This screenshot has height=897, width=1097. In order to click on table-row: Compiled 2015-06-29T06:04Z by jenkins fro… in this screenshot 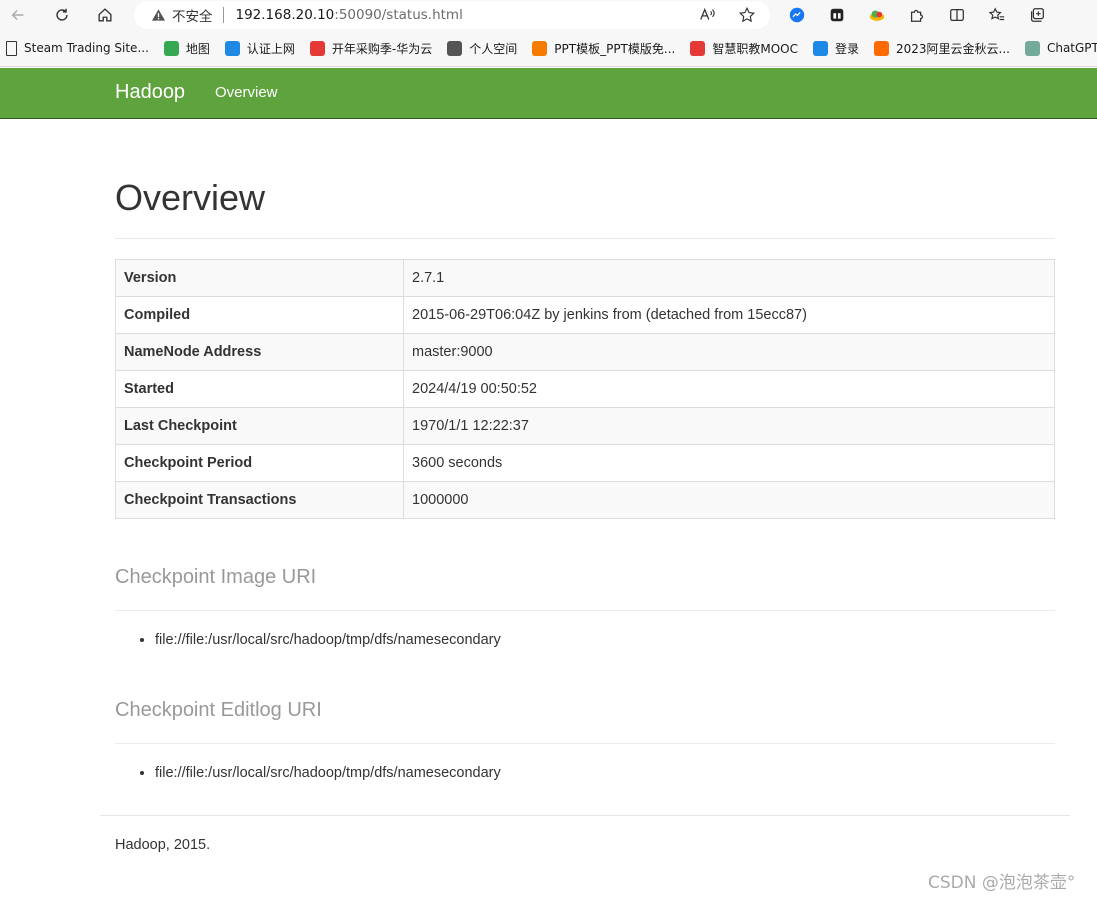, I will do `click(585, 315)`.